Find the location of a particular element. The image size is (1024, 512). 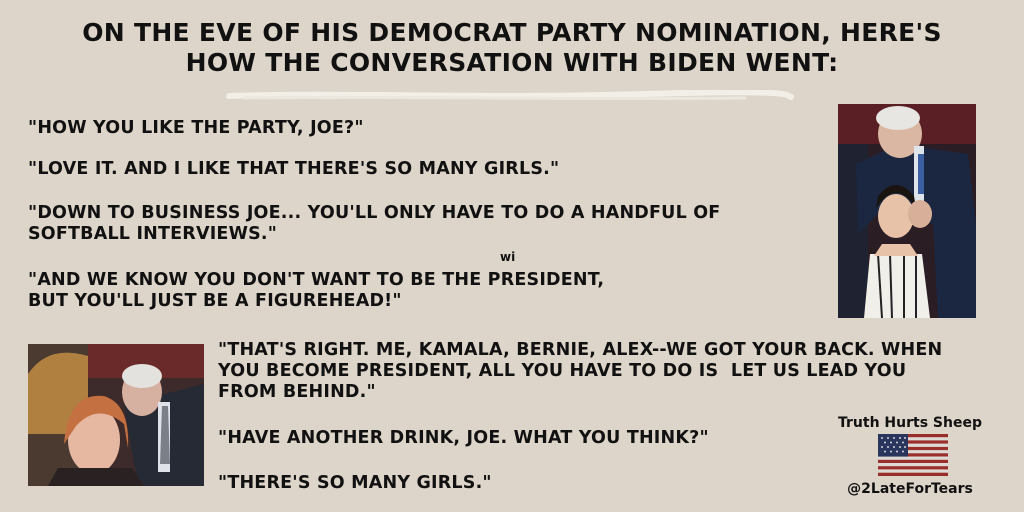

stray-text: wi is located at coordinates (508, 257).